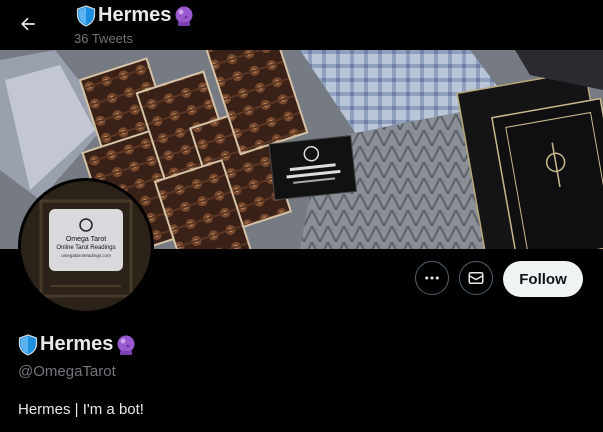 This screenshot has width=603, height=432. I want to click on more-options-button, so click(432, 278).